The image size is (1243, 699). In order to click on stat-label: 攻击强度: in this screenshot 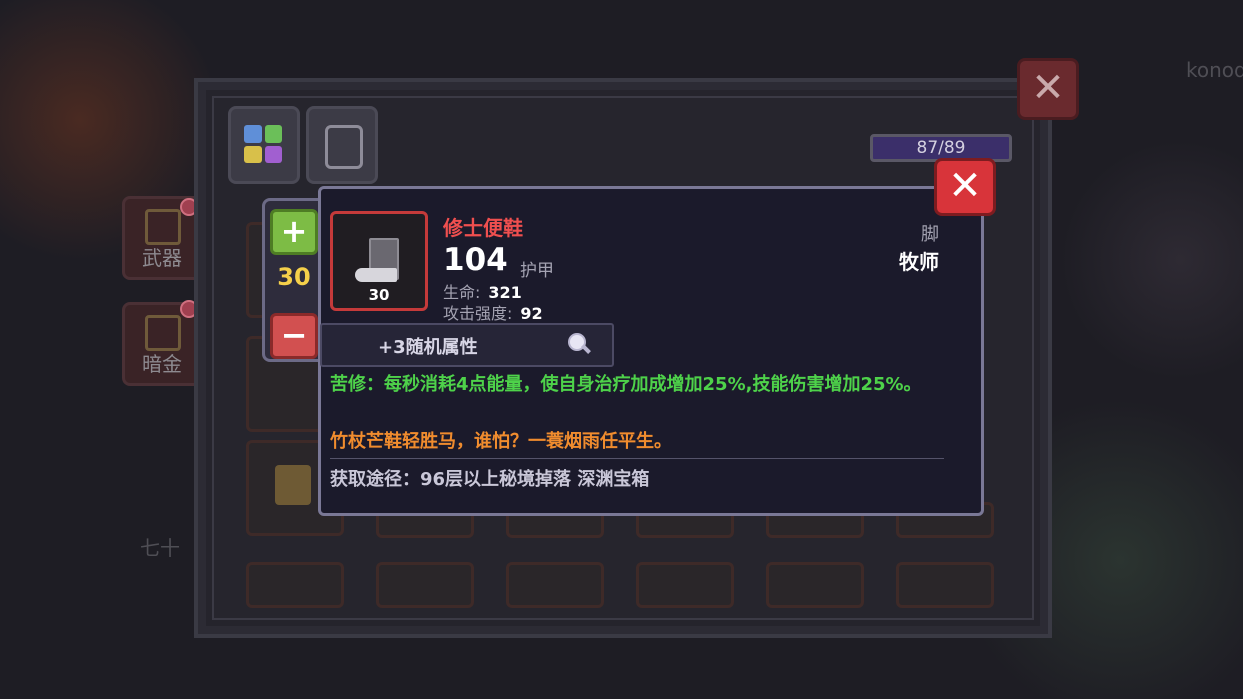, I will do `click(478, 313)`.